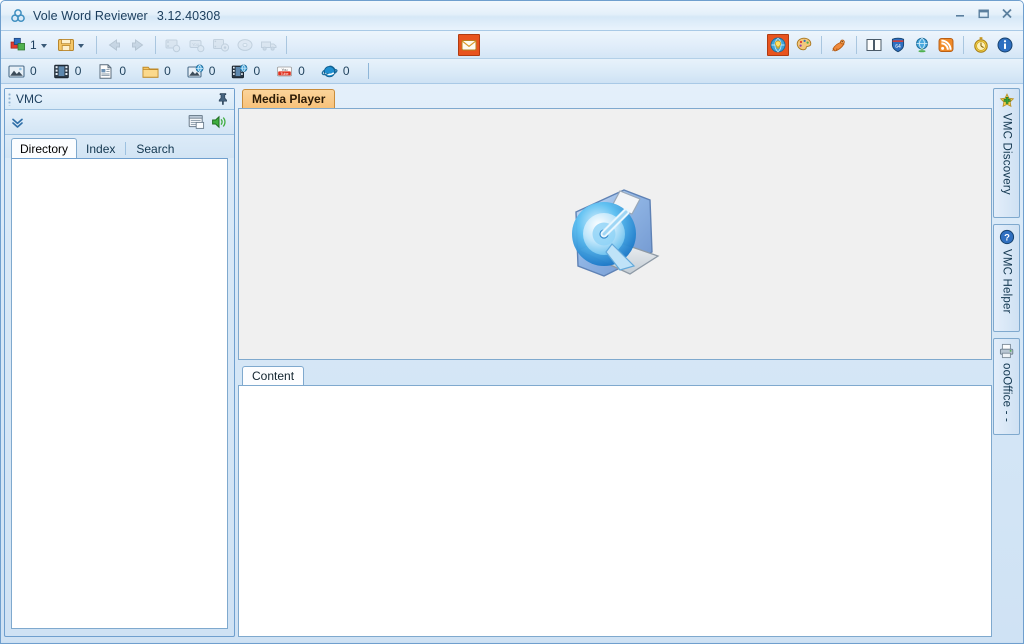 Image resolution: width=1024 pixels, height=644 pixels. I want to click on maximize-button, so click(983, 13).